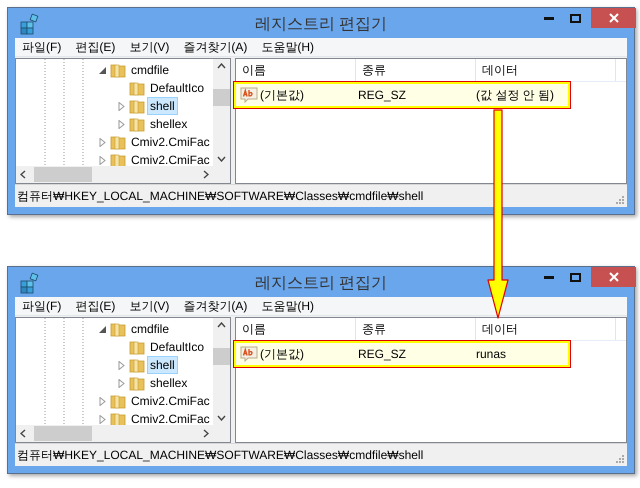  I want to click on value-data: runas, so click(491, 354).